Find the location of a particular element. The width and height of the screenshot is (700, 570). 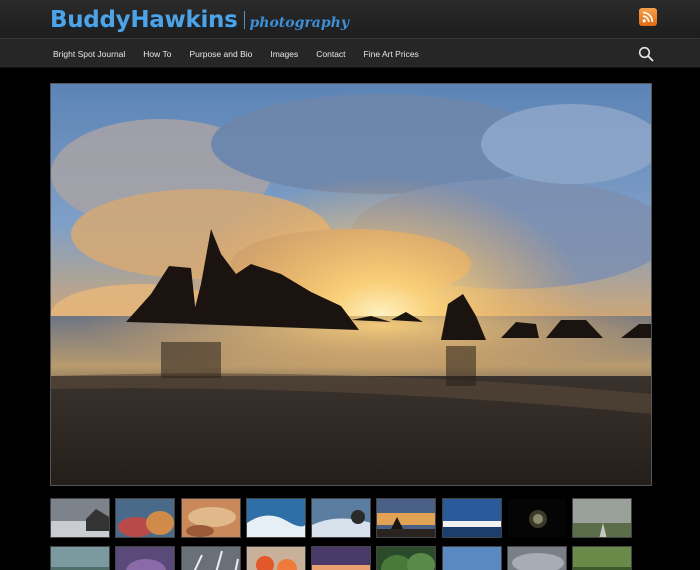

nav-item-fine-art-prices: Fine Art Prices is located at coordinates (391, 54).